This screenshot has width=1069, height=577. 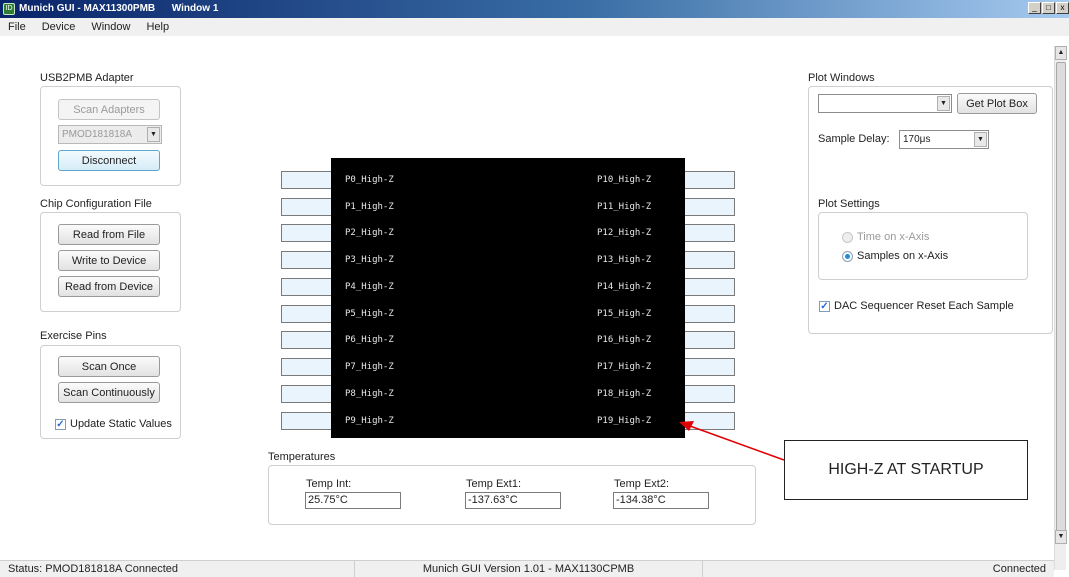 What do you see at coordinates (1061, 300) in the screenshot?
I see `scrollbar-thumb` at bounding box center [1061, 300].